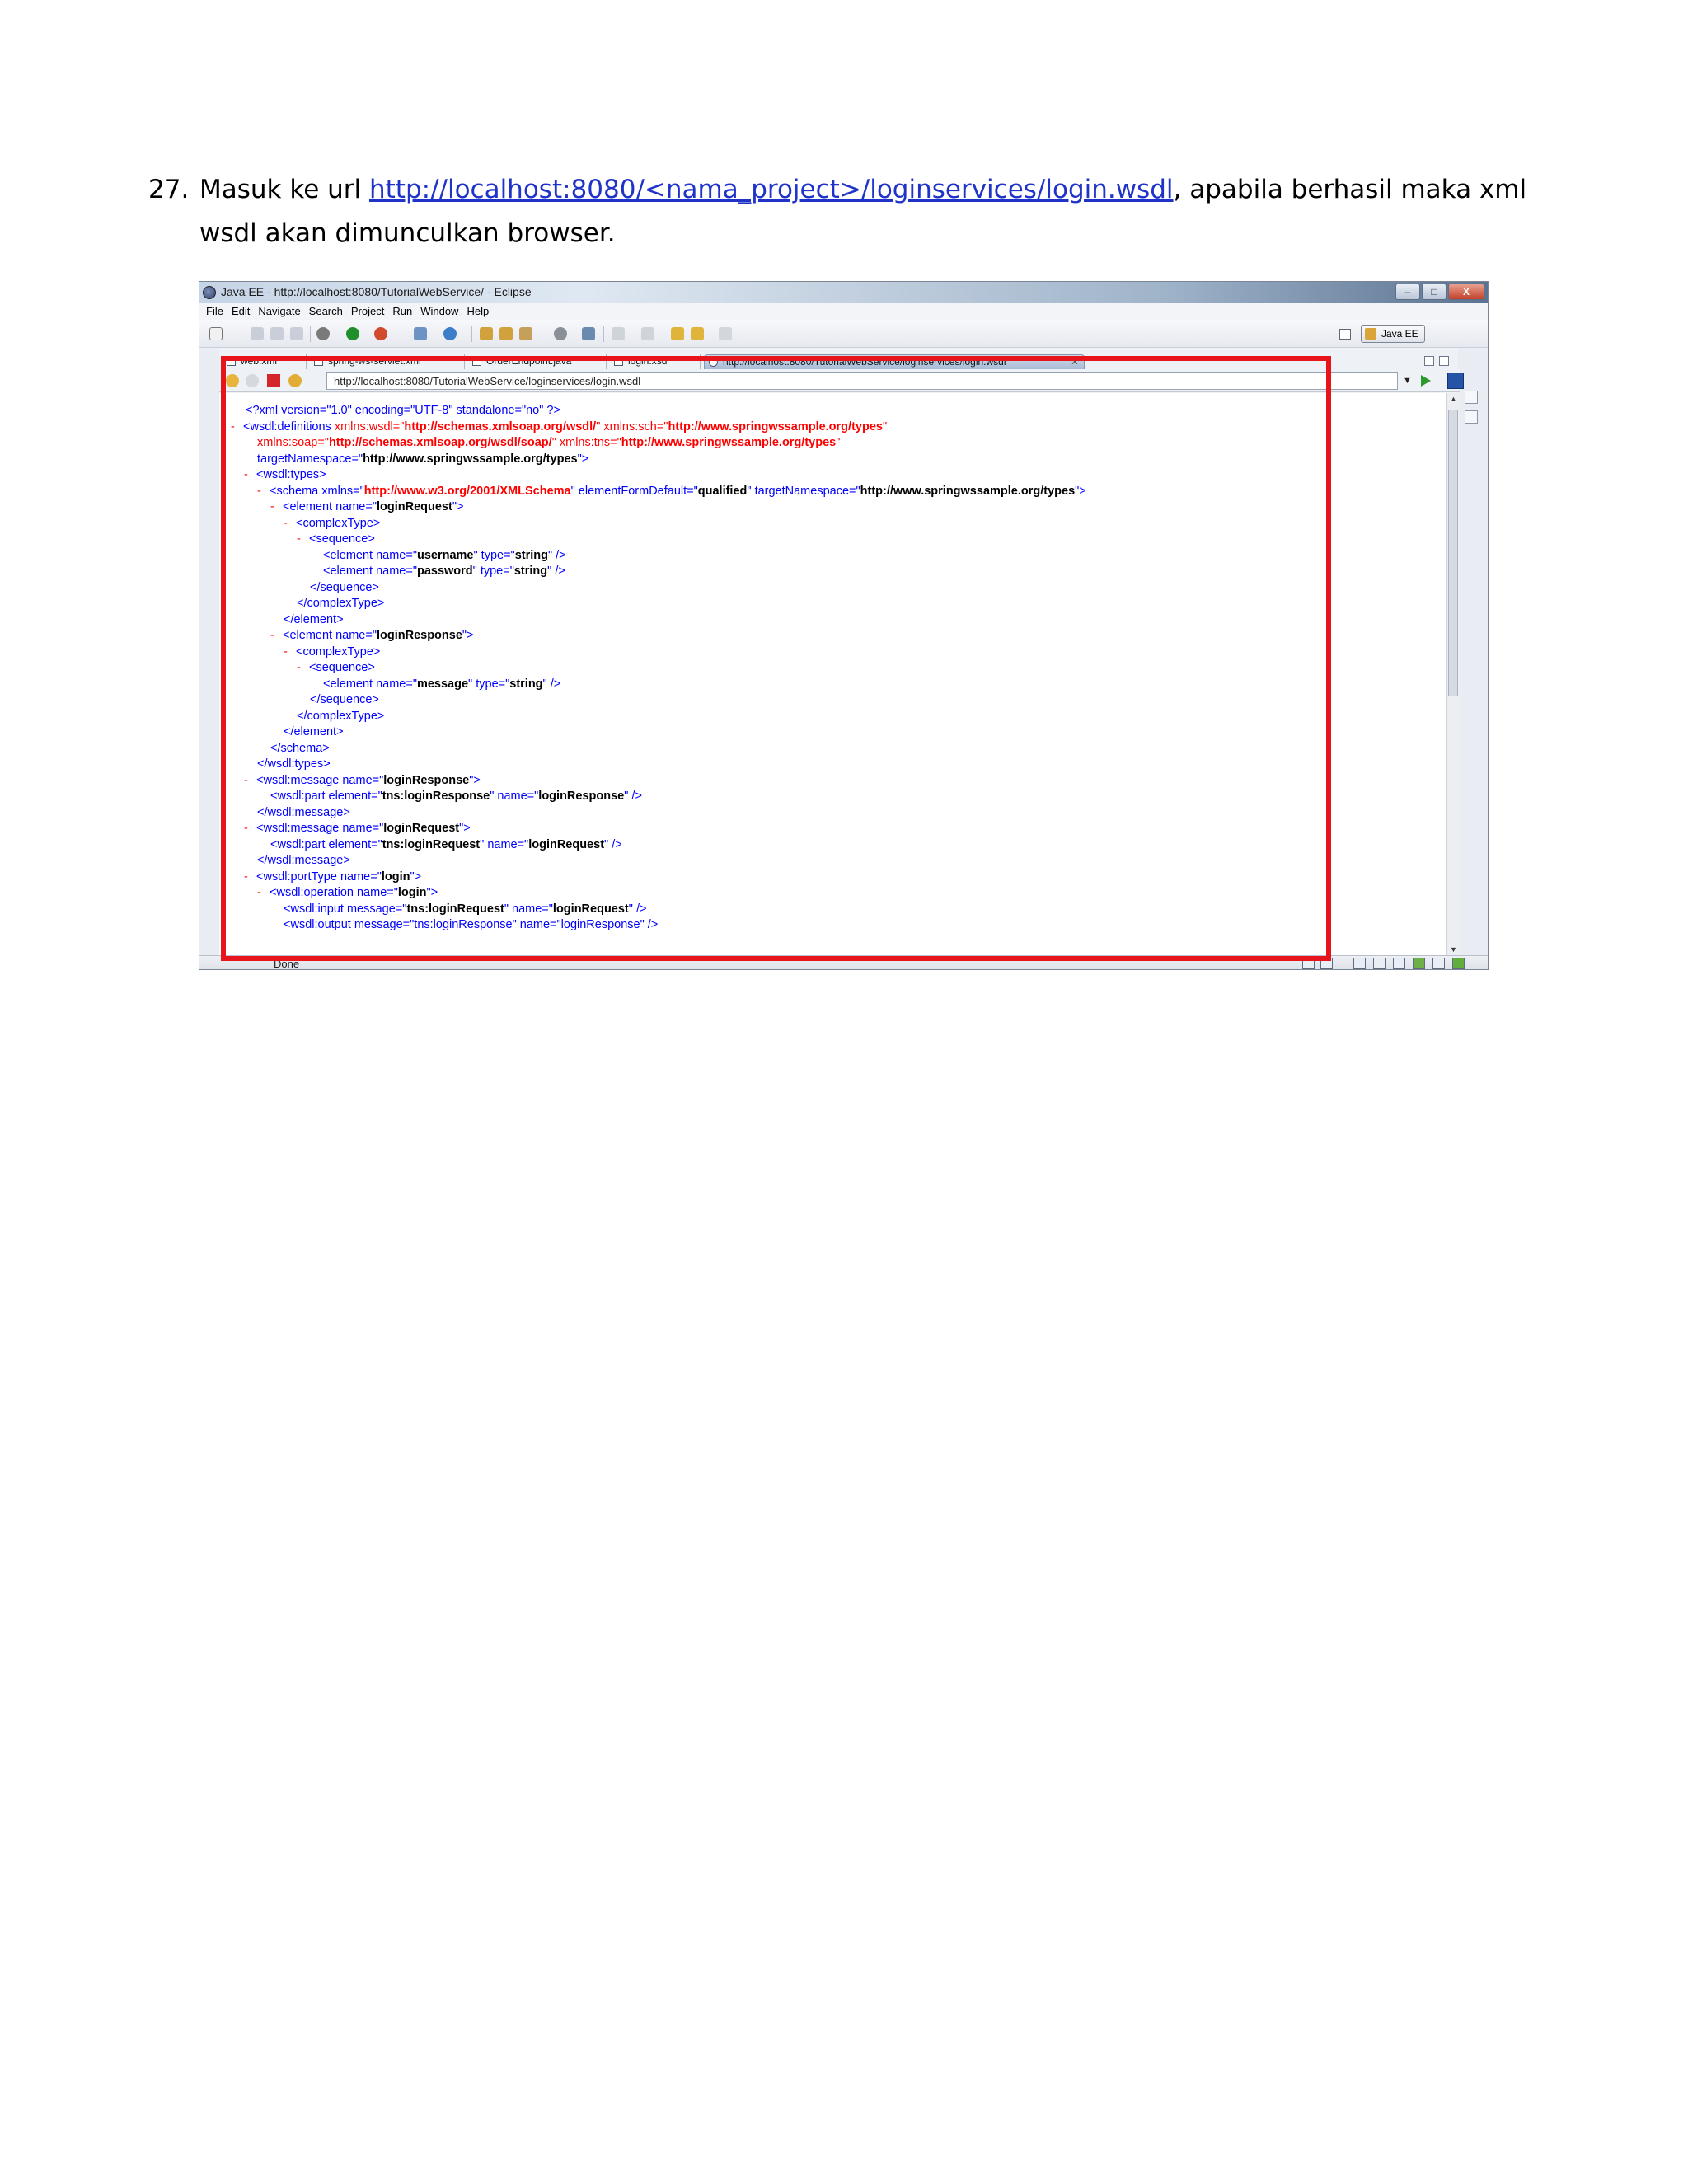 The width and height of the screenshot is (1688, 2184). Describe the element at coordinates (353, 333) in the screenshot. I see `run-icon` at that location.